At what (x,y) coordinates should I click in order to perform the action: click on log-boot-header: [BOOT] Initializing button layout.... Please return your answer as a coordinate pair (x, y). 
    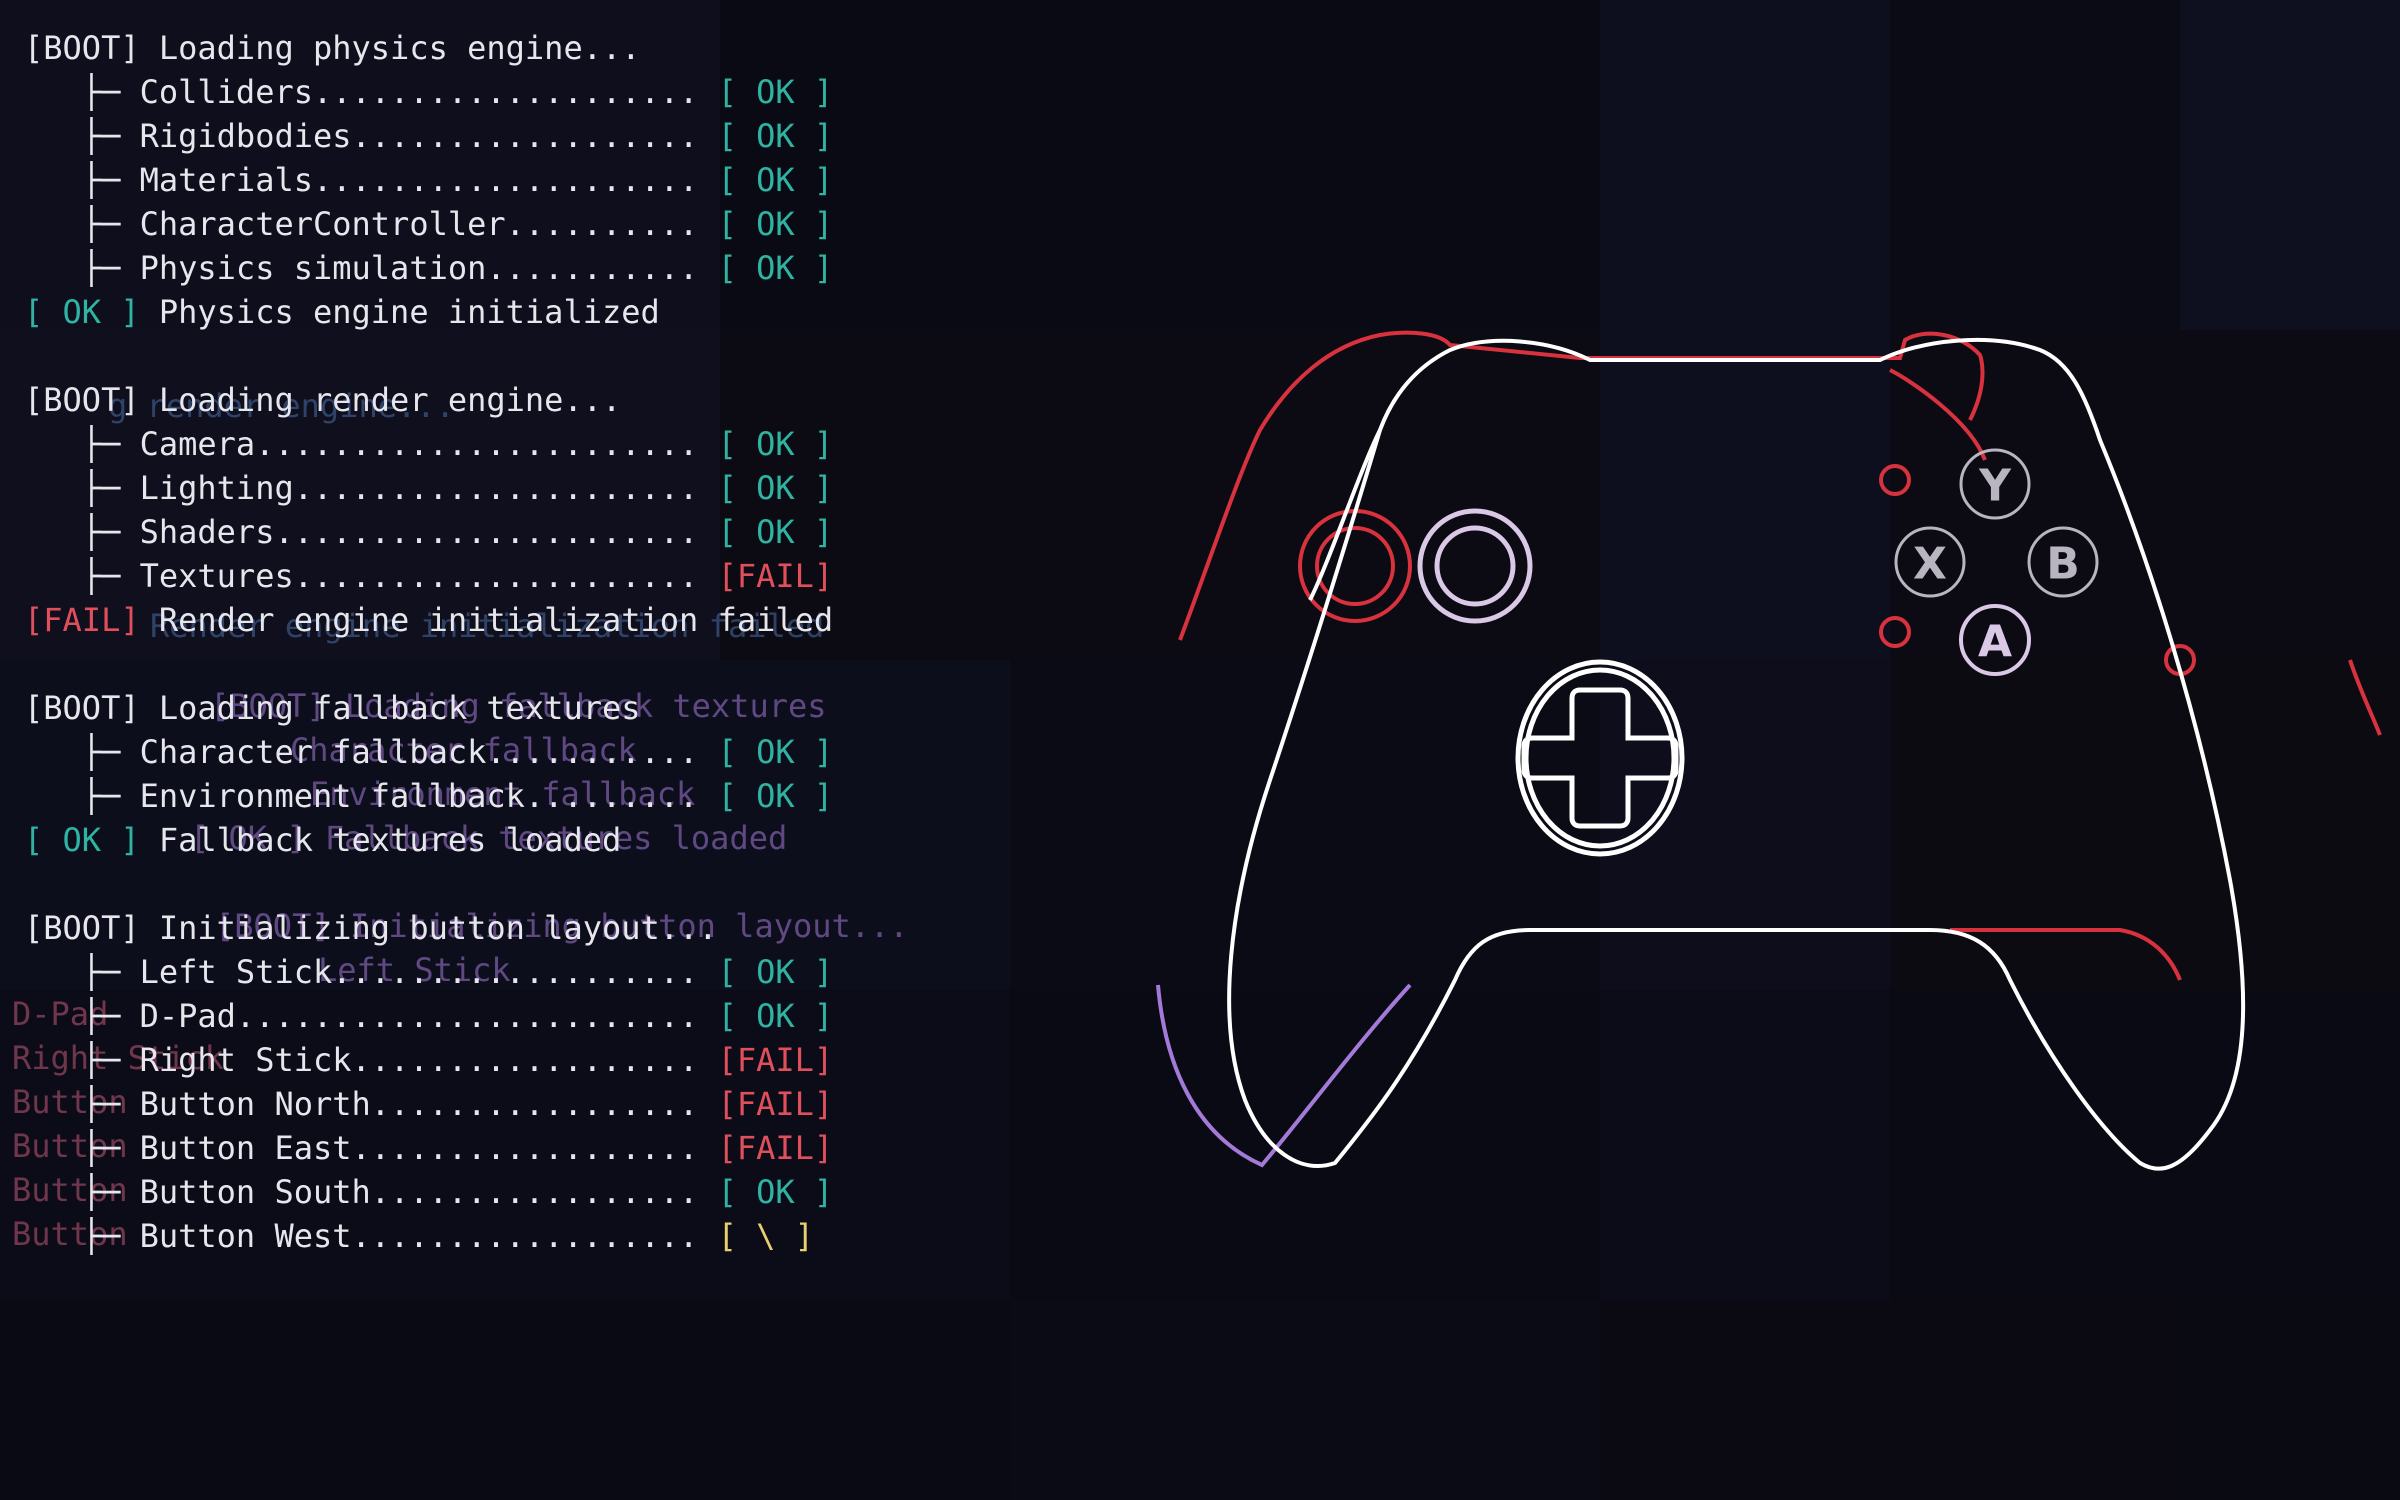
    Looking at the image, I should click on (428, 928).